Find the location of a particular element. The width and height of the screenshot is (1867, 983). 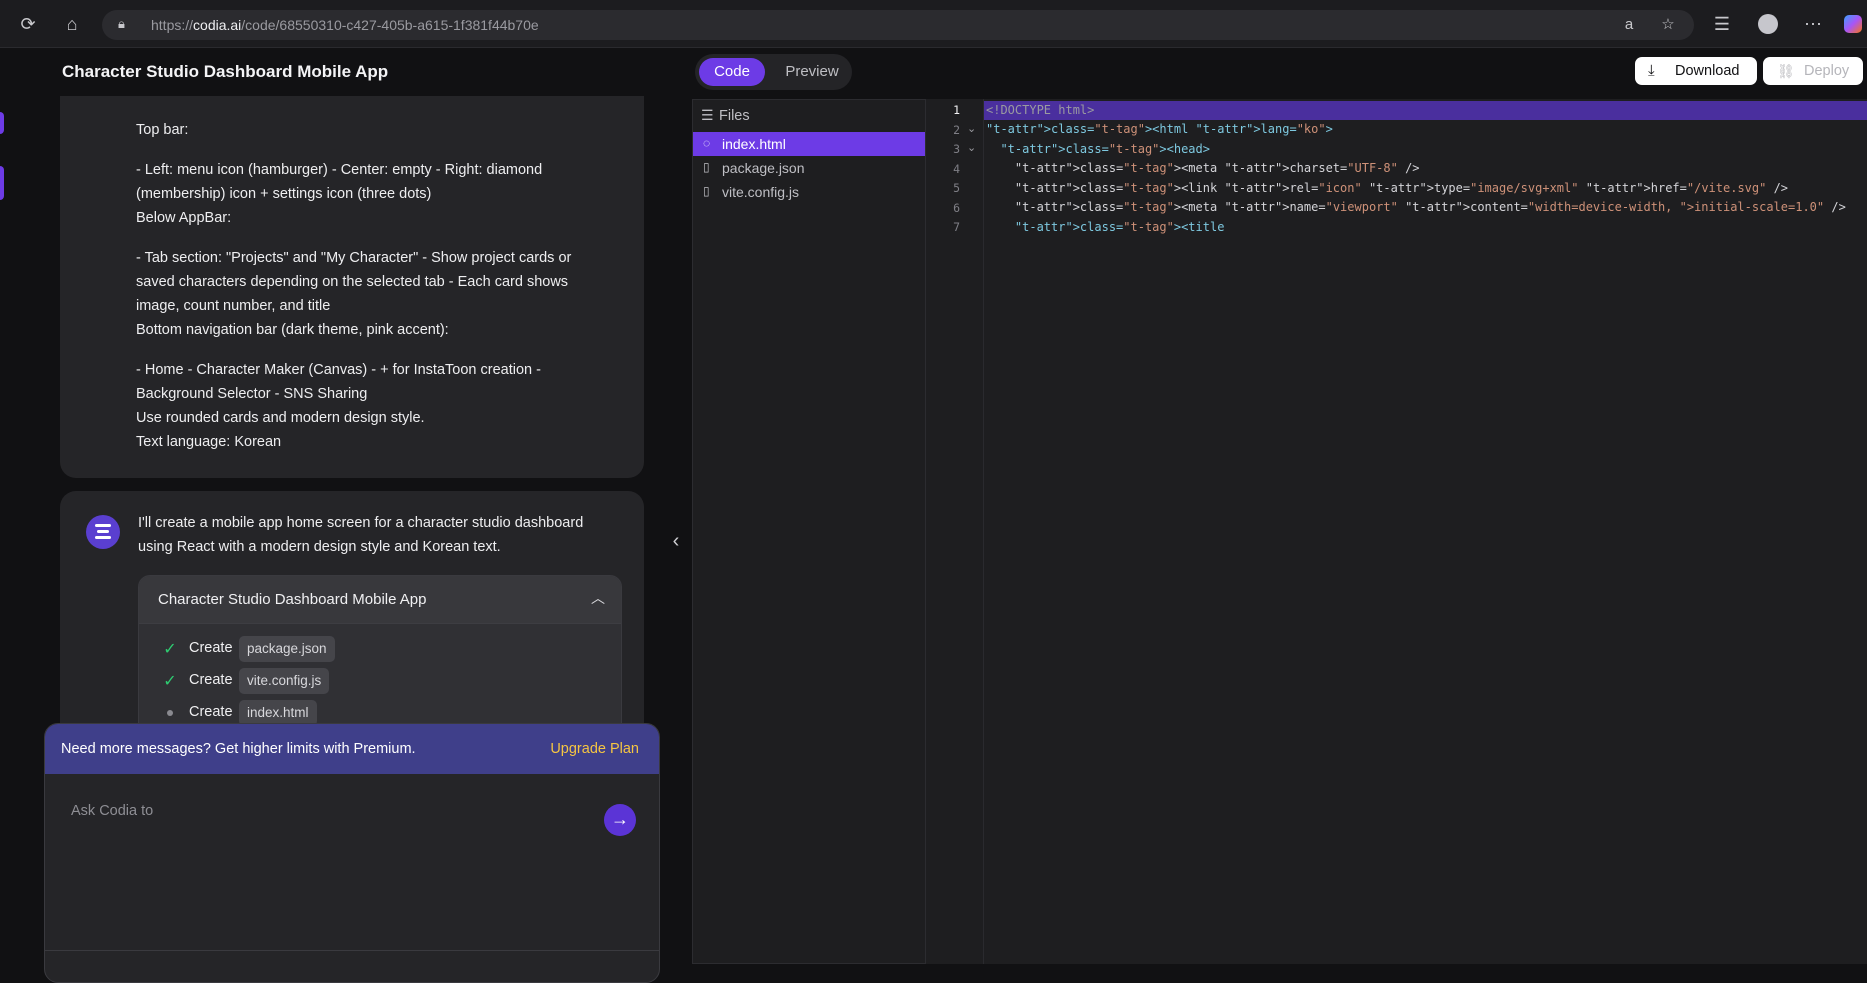

line-number: 3 is located at coordinates (956, 149).